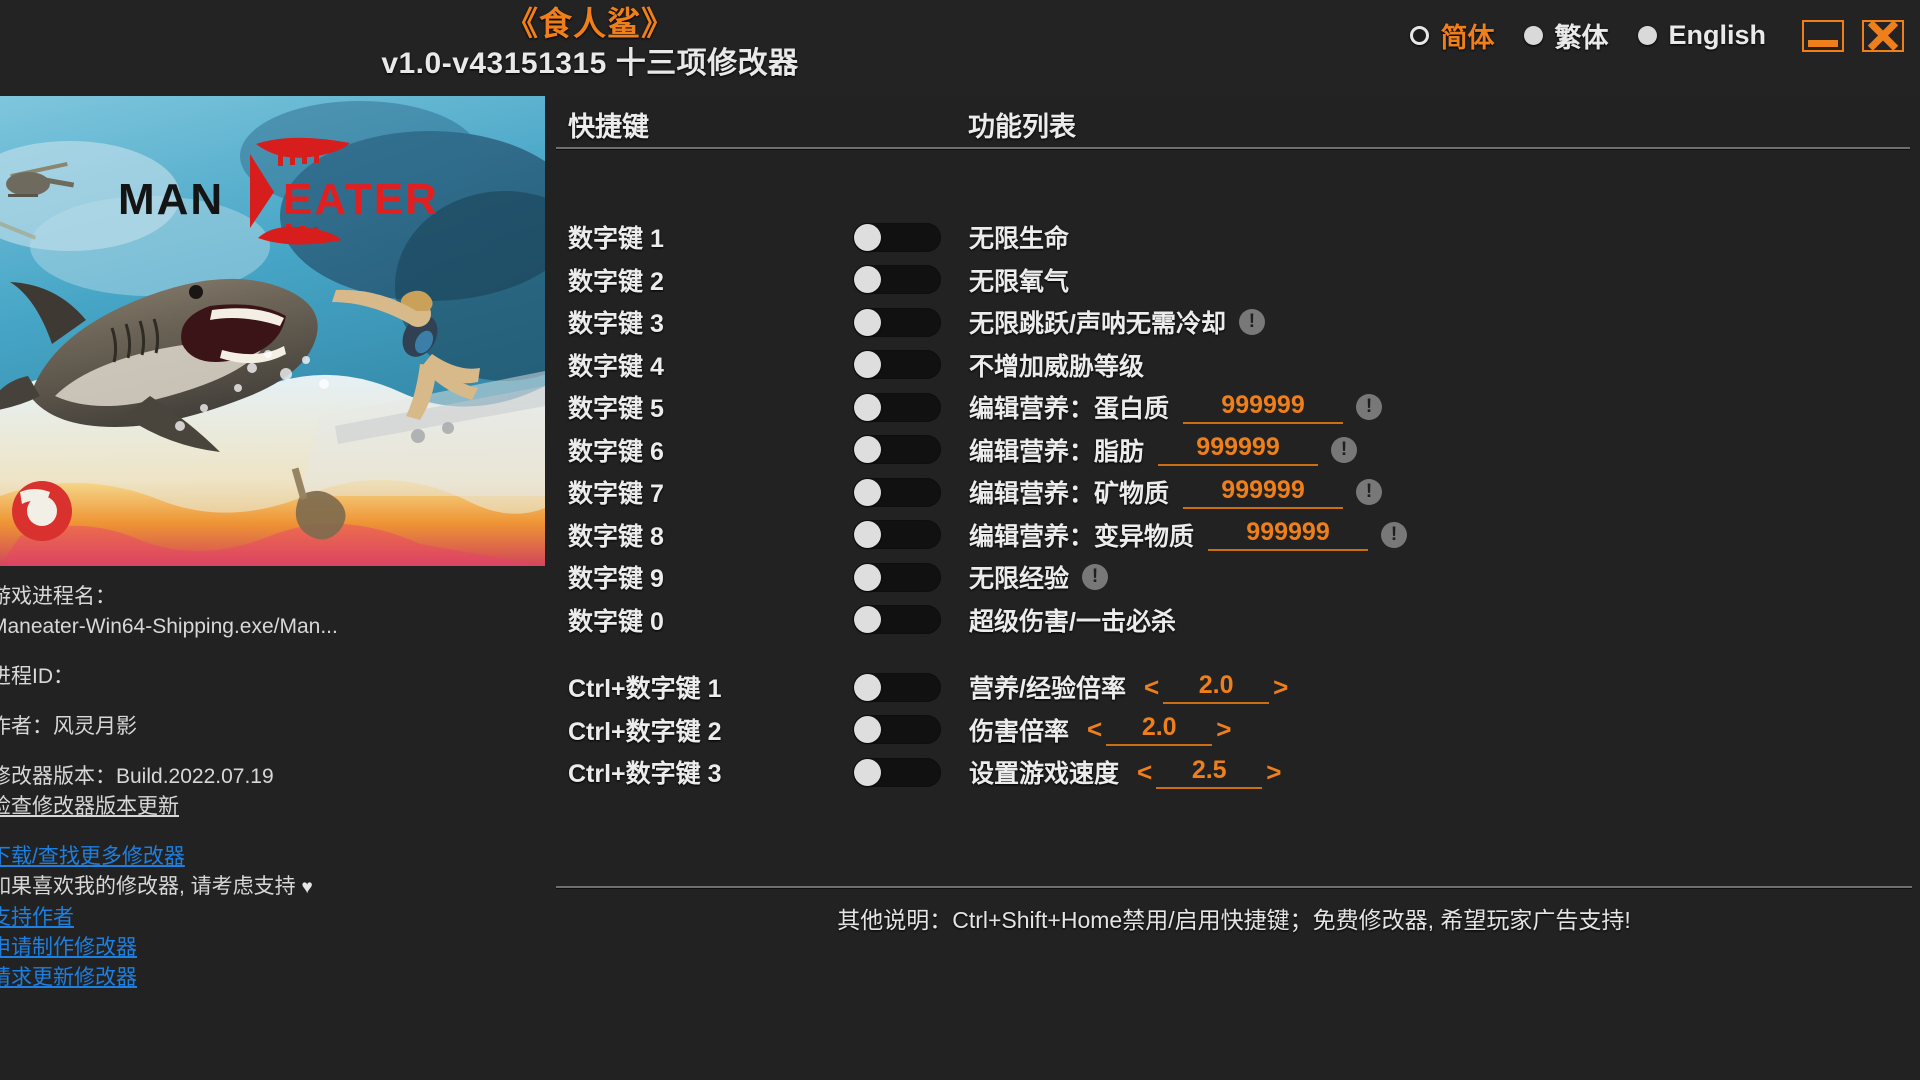  I want to click on function-label: 编辑营养：脂肪, so click(1057, 451).